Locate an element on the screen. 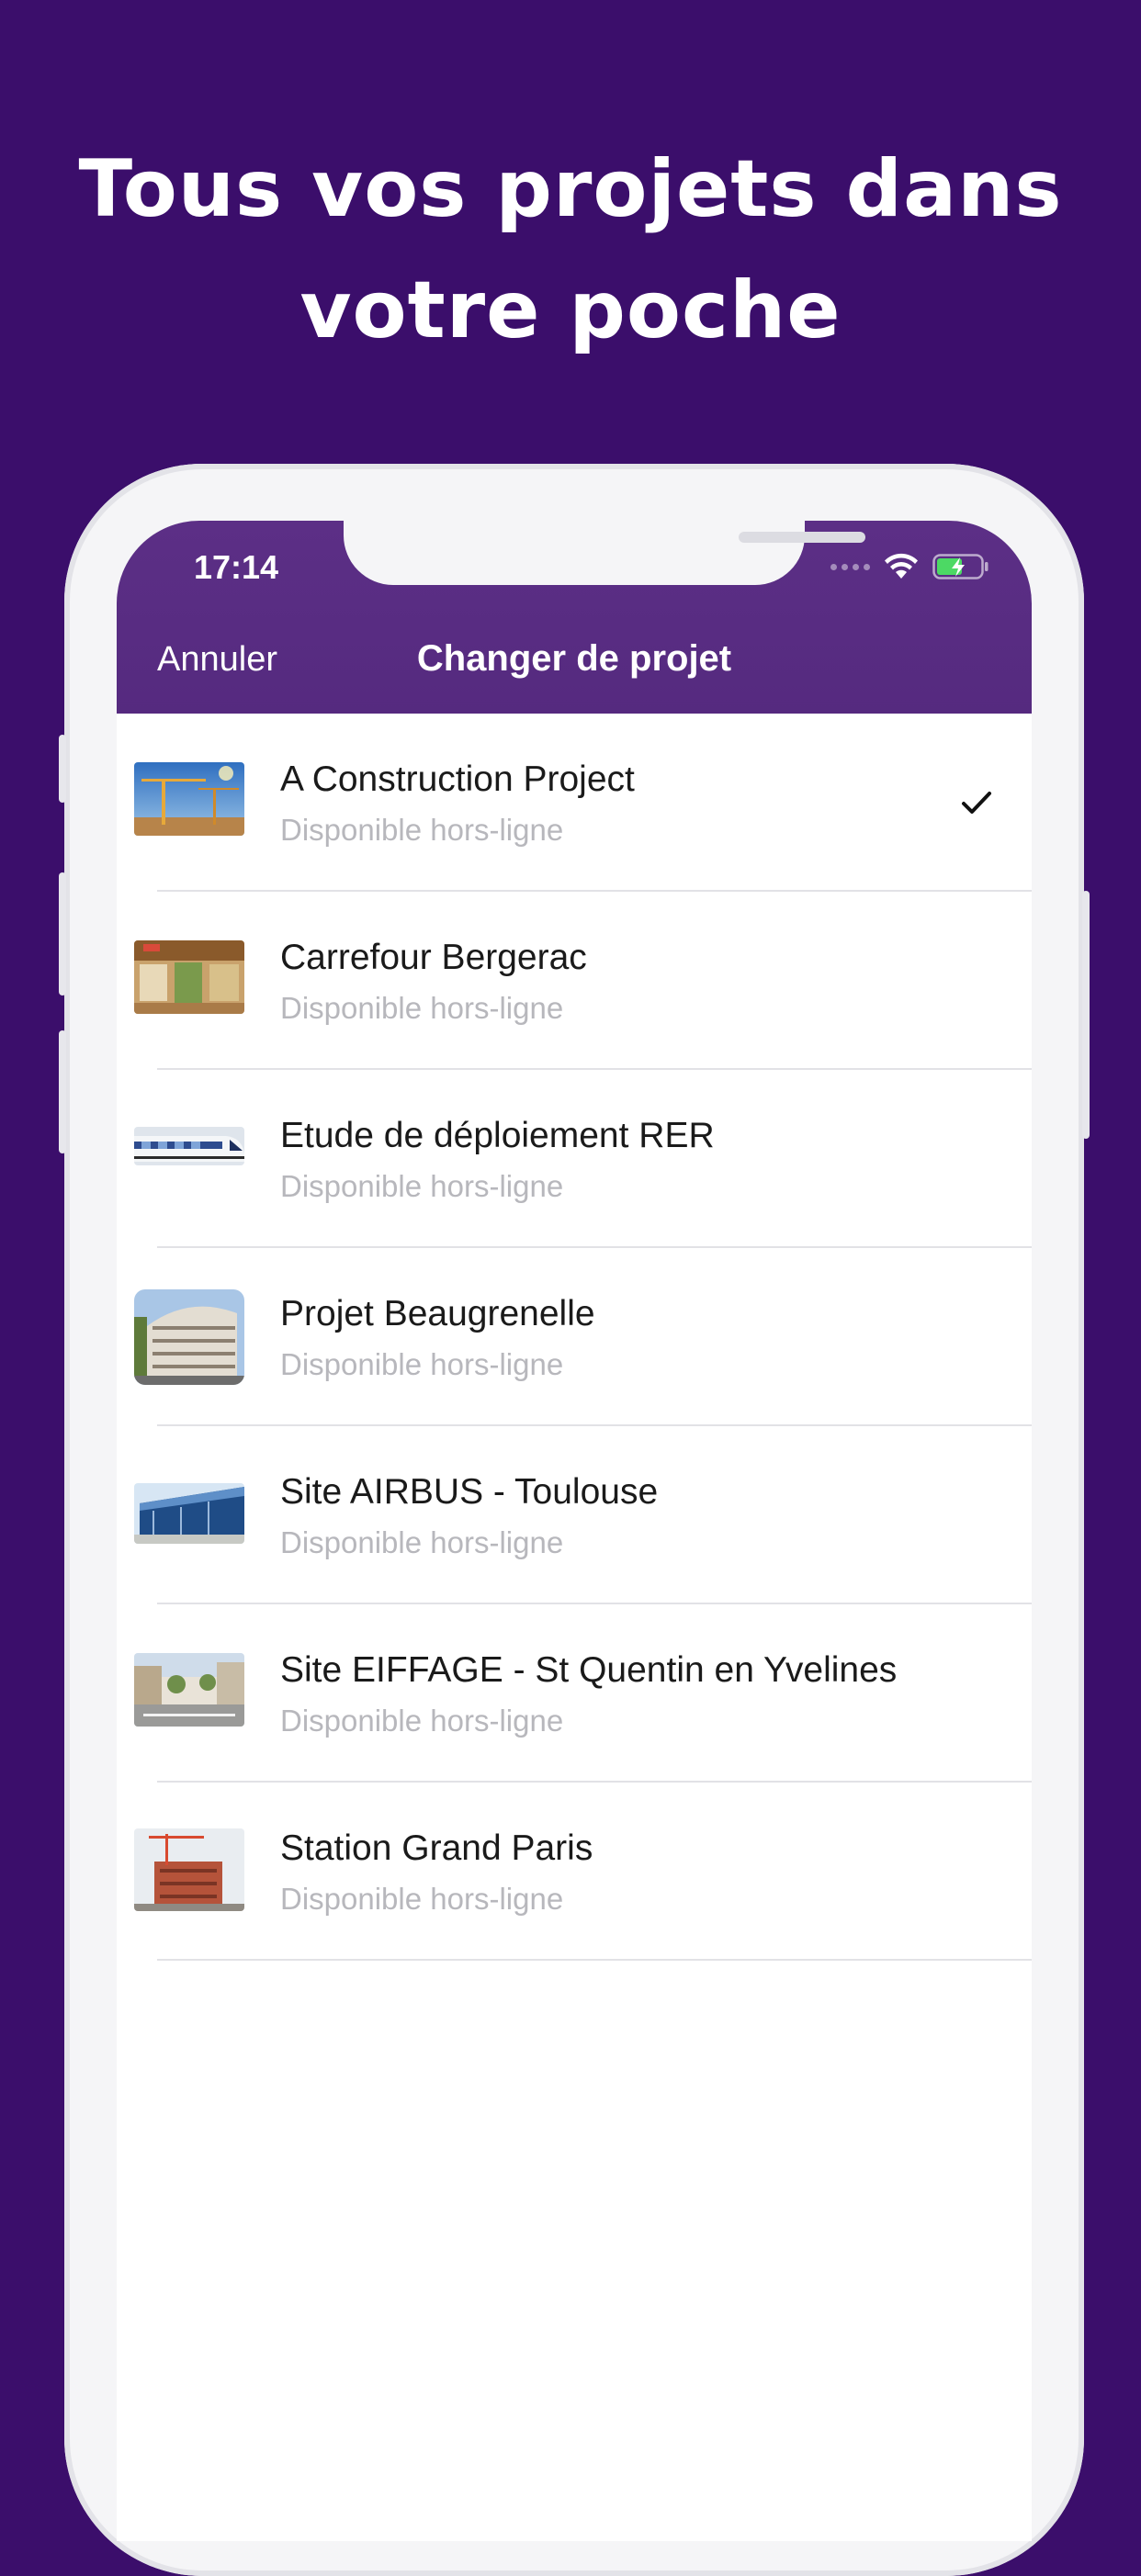 Image resolution: width=1141 pixels, height=2576 pixels. train-thumbnail is located at coordinates (189, 1146).